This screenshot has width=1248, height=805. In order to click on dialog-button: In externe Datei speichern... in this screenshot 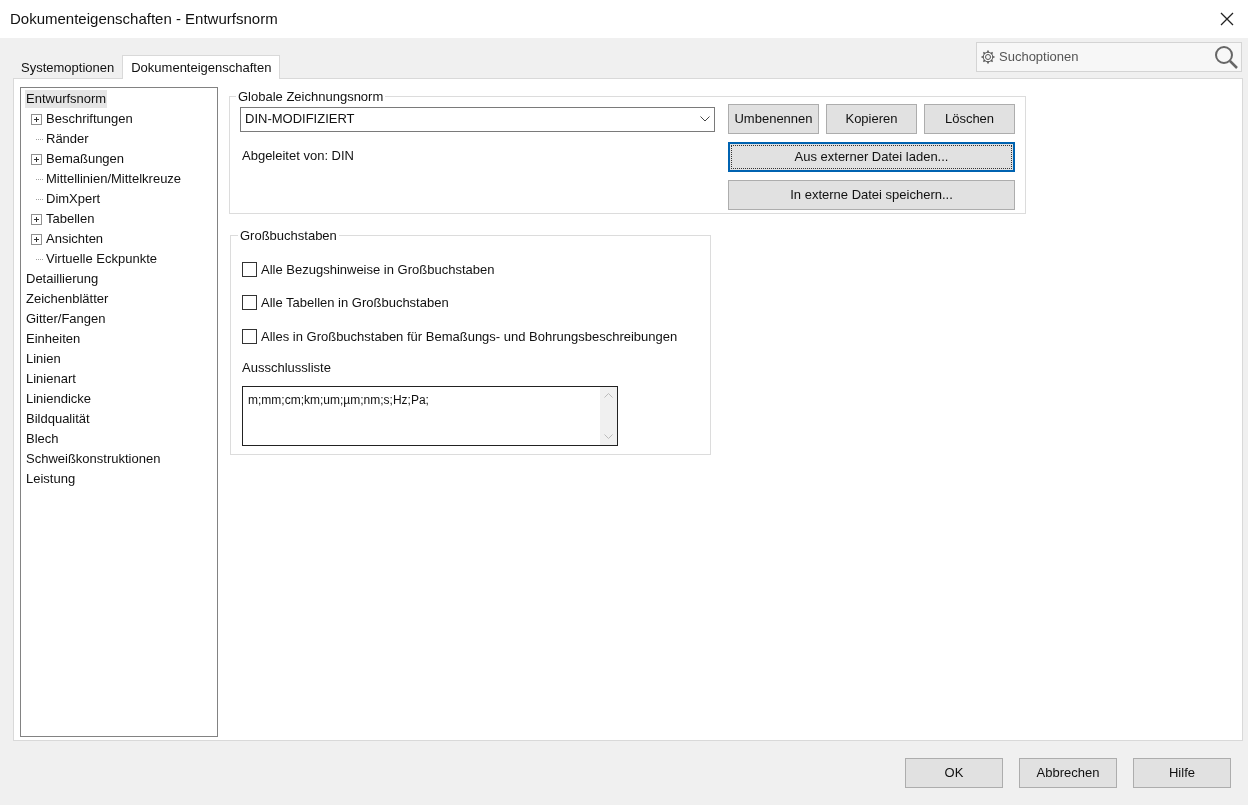, I will do `click(871, 194)`.